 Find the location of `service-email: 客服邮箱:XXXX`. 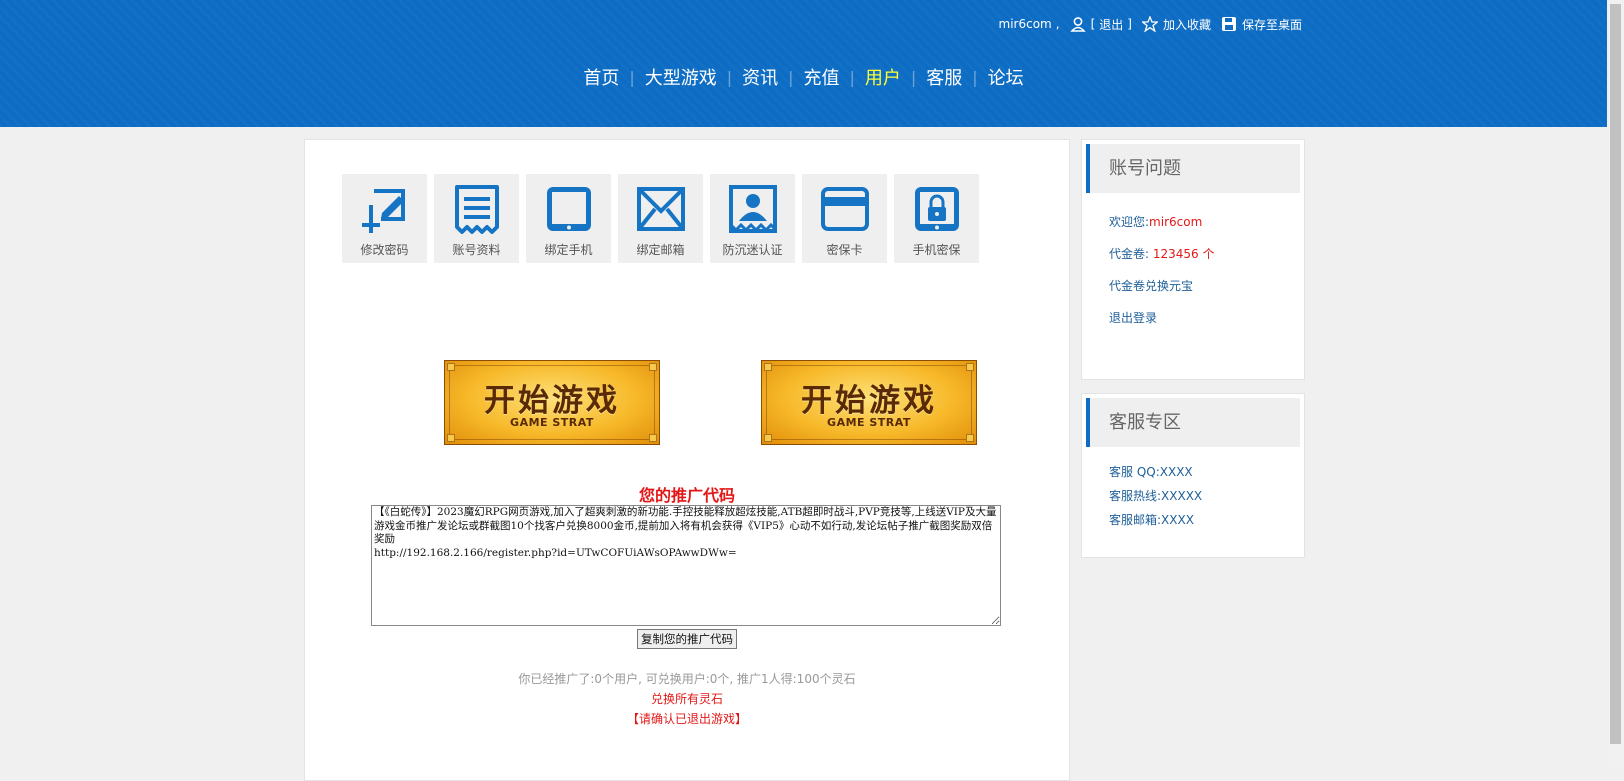

service-email: 客服邮箱:XXXX is located at coordinates (1151, 519).